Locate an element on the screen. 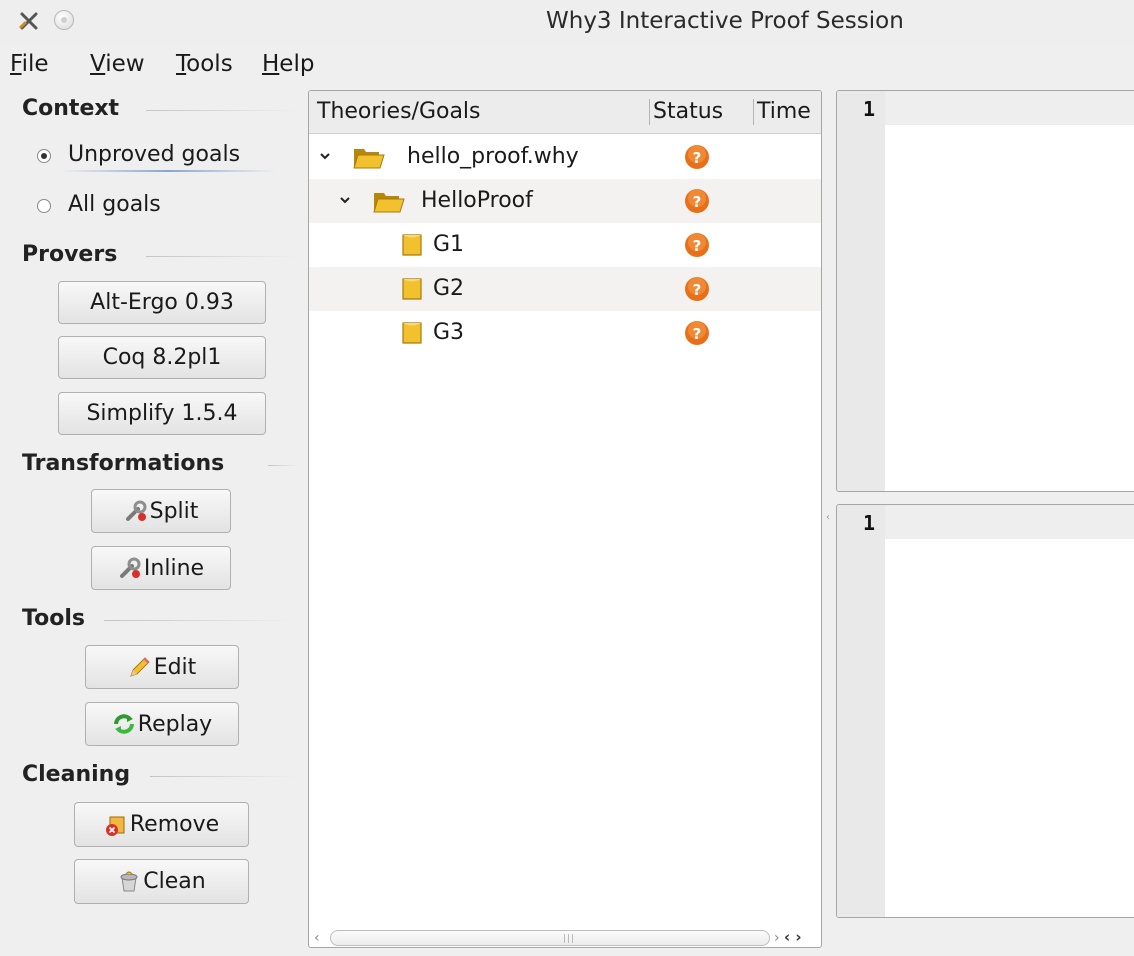 This screenshot has height=956, width=1134. scrollbar-grip-icon: ||| is located at coordinates (569, 939).